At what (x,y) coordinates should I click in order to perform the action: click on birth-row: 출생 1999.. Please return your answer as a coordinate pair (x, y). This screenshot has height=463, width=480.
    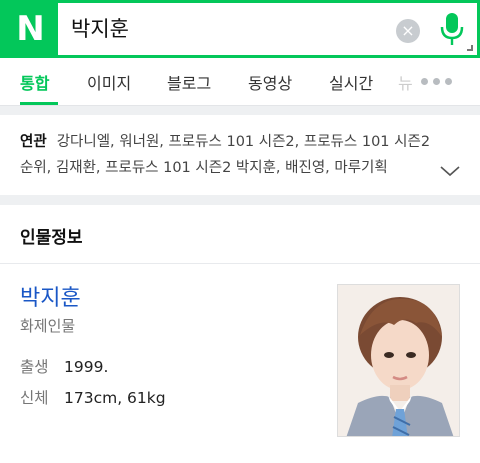
    Looking at the image, I should click on (64, 366).